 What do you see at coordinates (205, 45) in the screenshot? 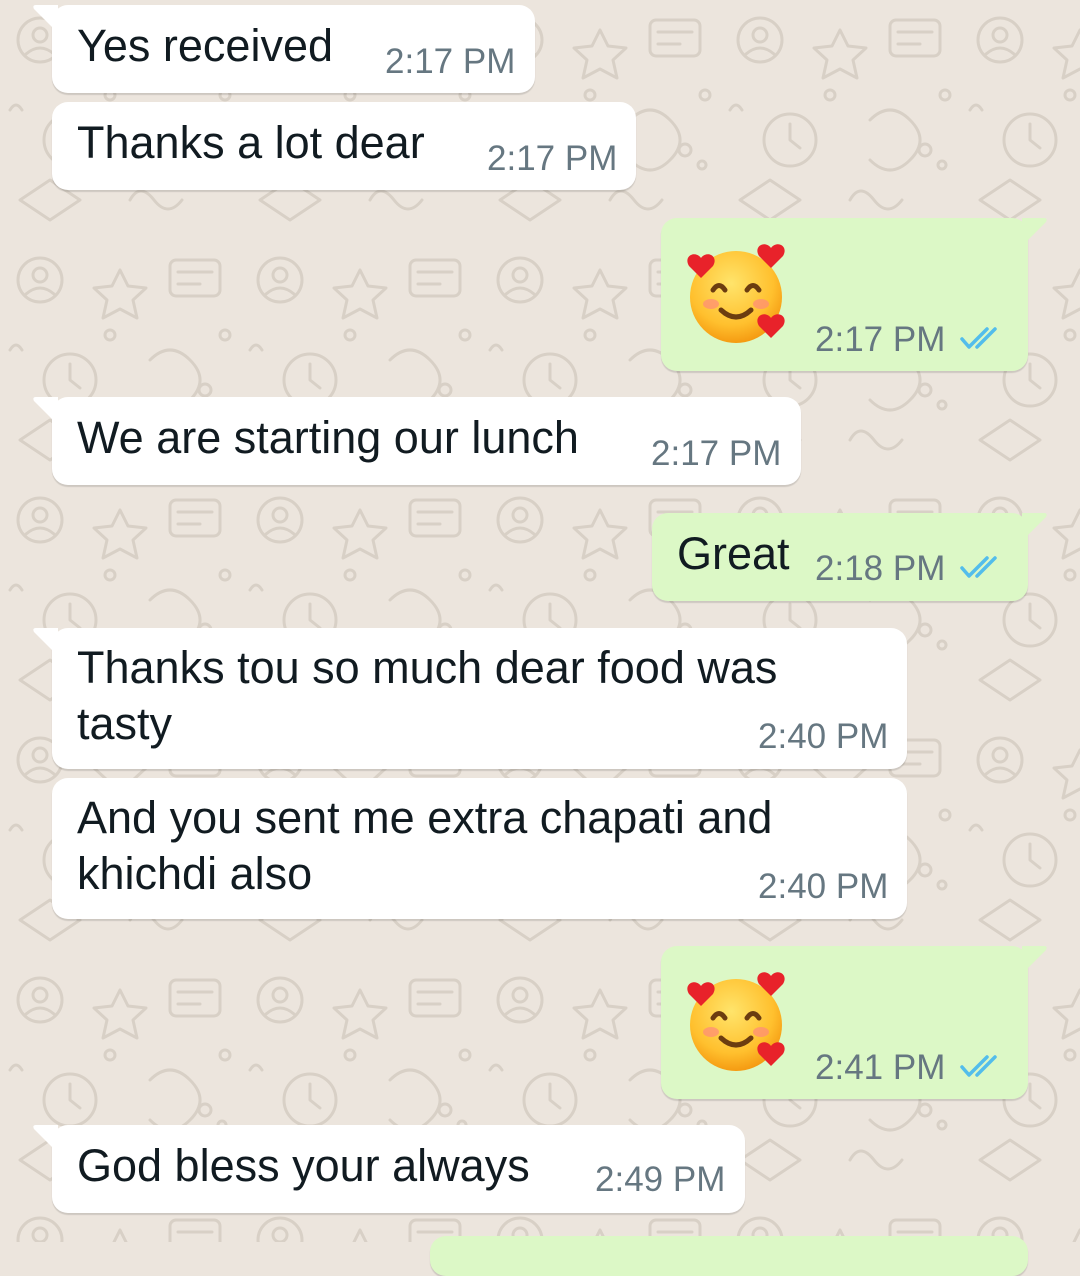
I see `message-text: Yes received` at bounding box center [205, 45].